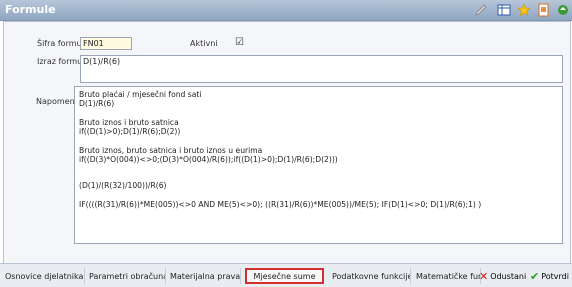 The width and height of the screenshot is (572, 287). Describe the element at coordinates (544, 10) in the screenshot. I see `document-icon` at that location.